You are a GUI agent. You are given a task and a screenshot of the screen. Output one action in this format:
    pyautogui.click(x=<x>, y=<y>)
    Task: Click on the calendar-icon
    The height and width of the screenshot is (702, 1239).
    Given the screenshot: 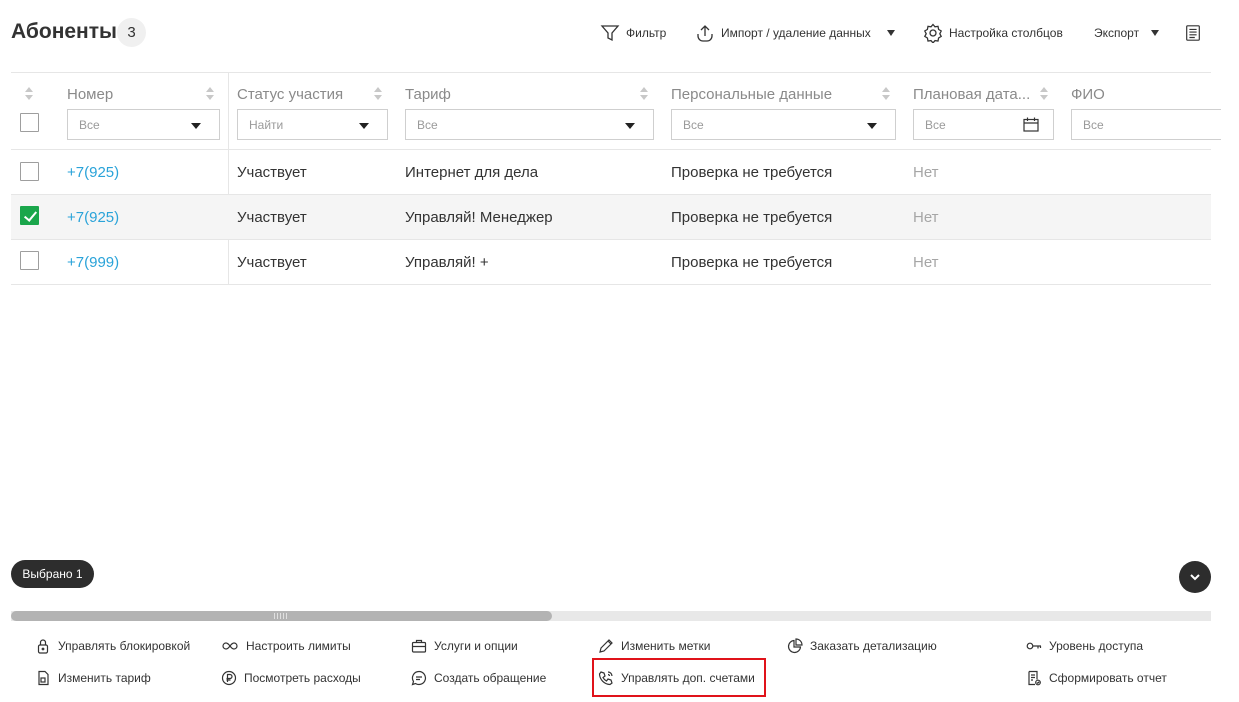 What is the action you would take?
    pyautogui.click(x=1031, y=124)
    